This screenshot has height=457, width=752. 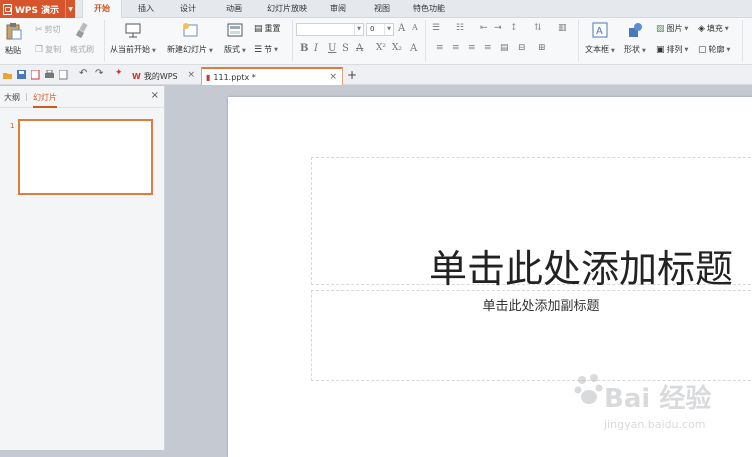 I want to click on print-preview-icon, so click(x=63, y=75).